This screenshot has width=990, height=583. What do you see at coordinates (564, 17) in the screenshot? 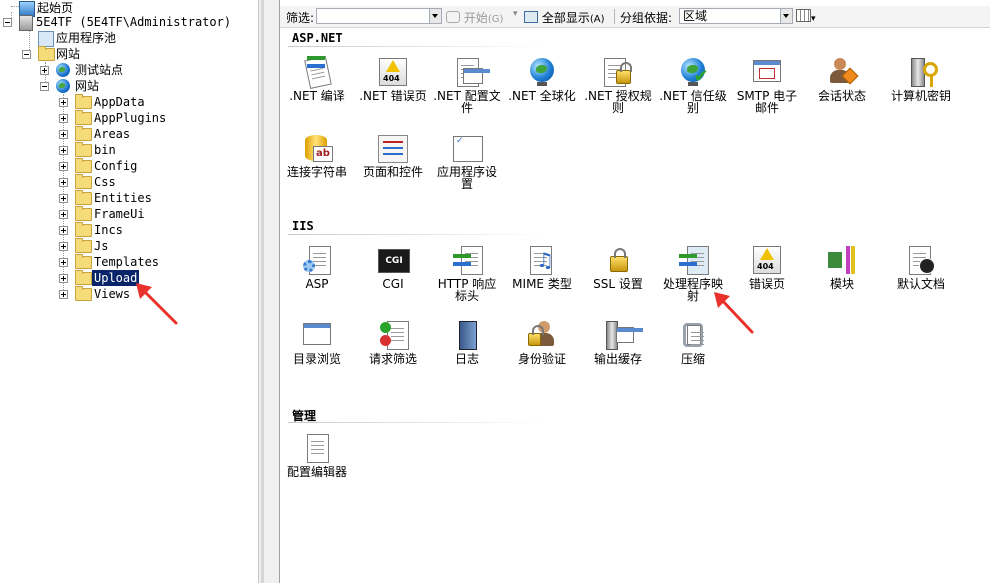
I see `show-all-button: 全部显示(A)` at bounding box center [564, 17].